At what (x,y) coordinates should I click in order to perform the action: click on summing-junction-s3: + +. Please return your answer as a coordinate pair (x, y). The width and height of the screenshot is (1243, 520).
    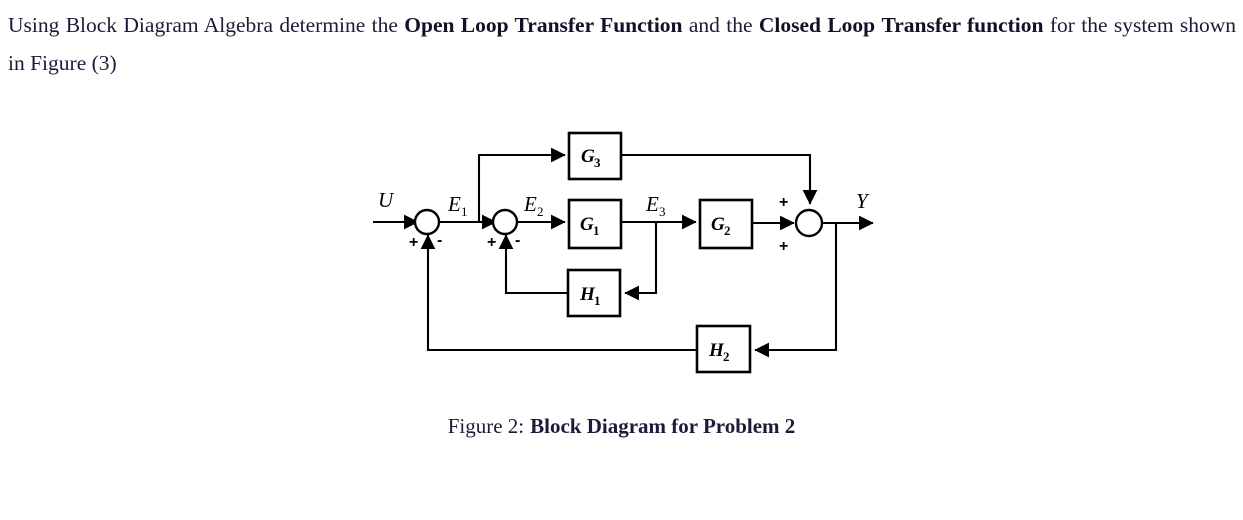
    Looking at the image, I should click on (801, 224).